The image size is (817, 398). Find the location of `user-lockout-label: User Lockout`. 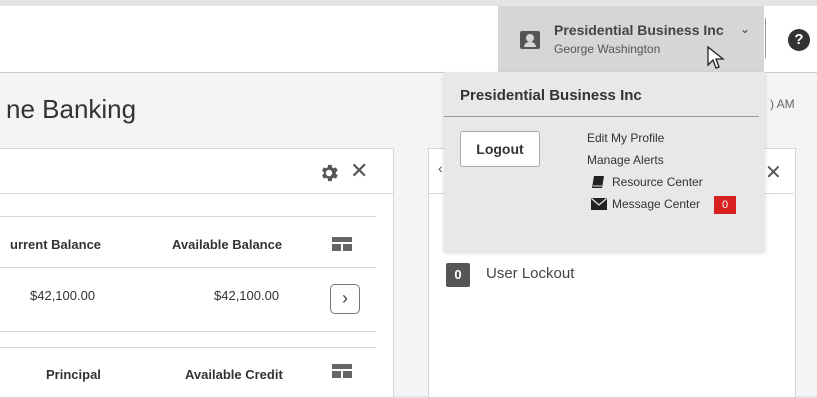

user-lockout-label: User Lockout is located at coordinates (530, 273).